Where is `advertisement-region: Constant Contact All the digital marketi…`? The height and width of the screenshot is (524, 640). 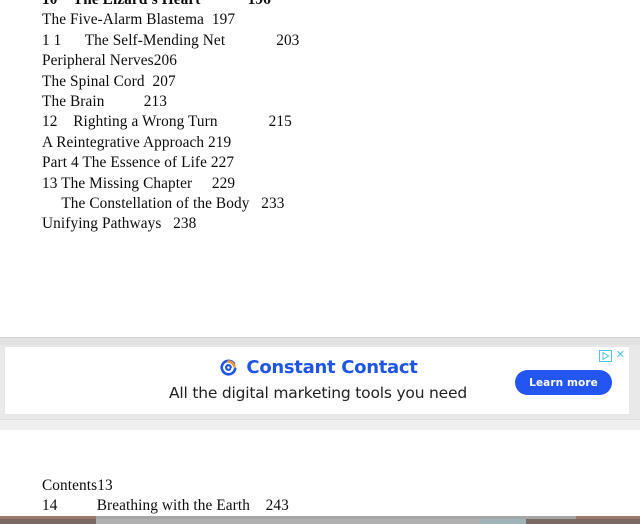 advertisement-region: Constant Contact All the digital marketi… is located at coordinates (320, 382).